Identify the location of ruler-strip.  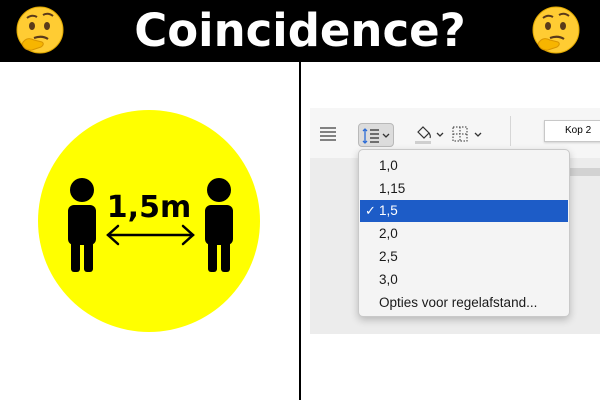
(582, 172).